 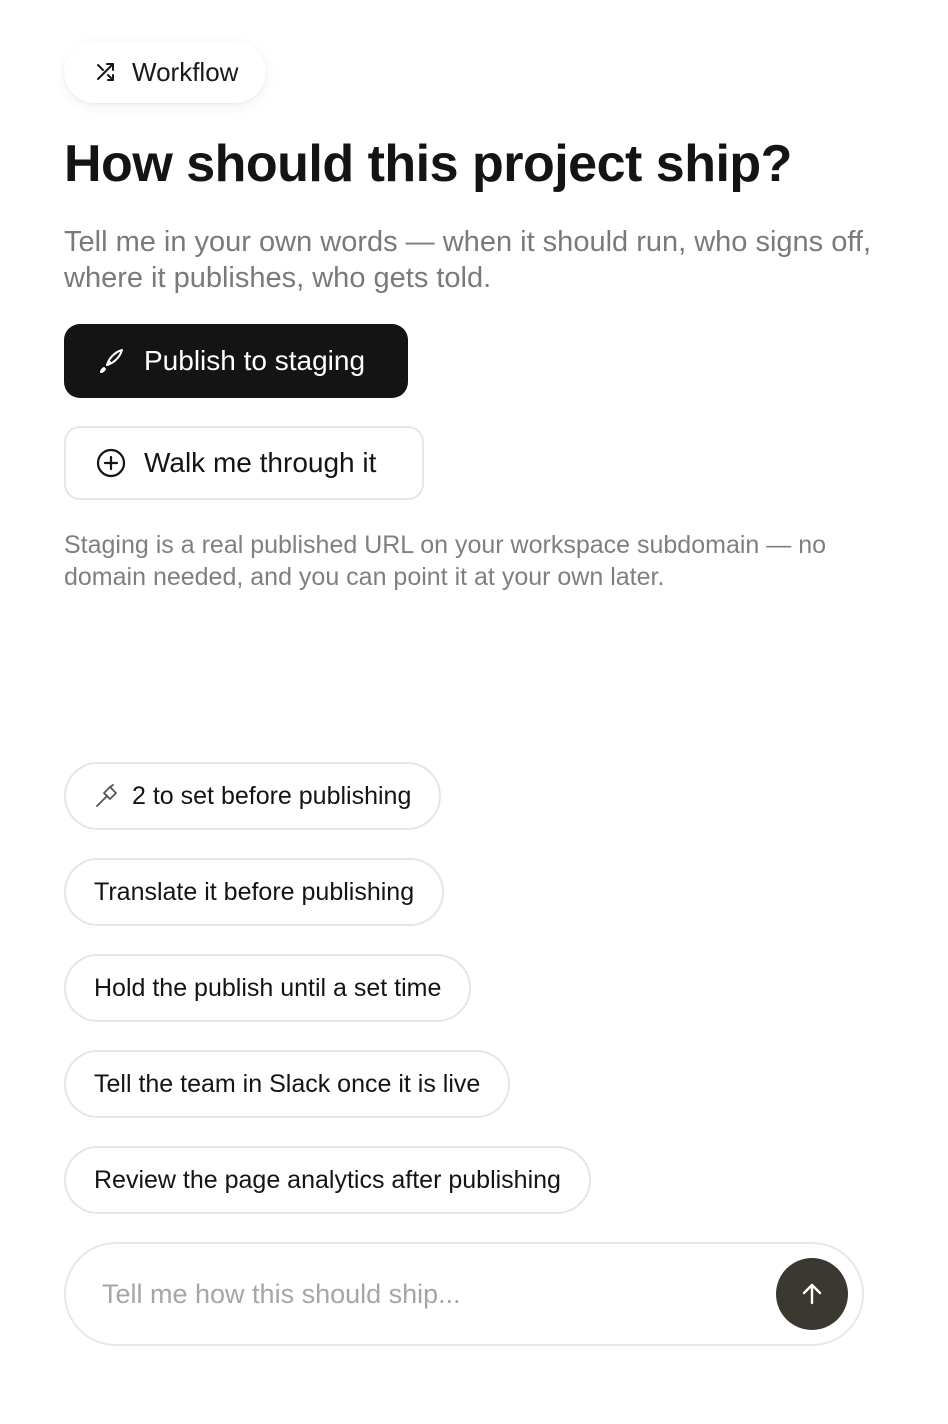 I want to click on walk-me-through-button: Walk me through it, so click(x=244, y=463).